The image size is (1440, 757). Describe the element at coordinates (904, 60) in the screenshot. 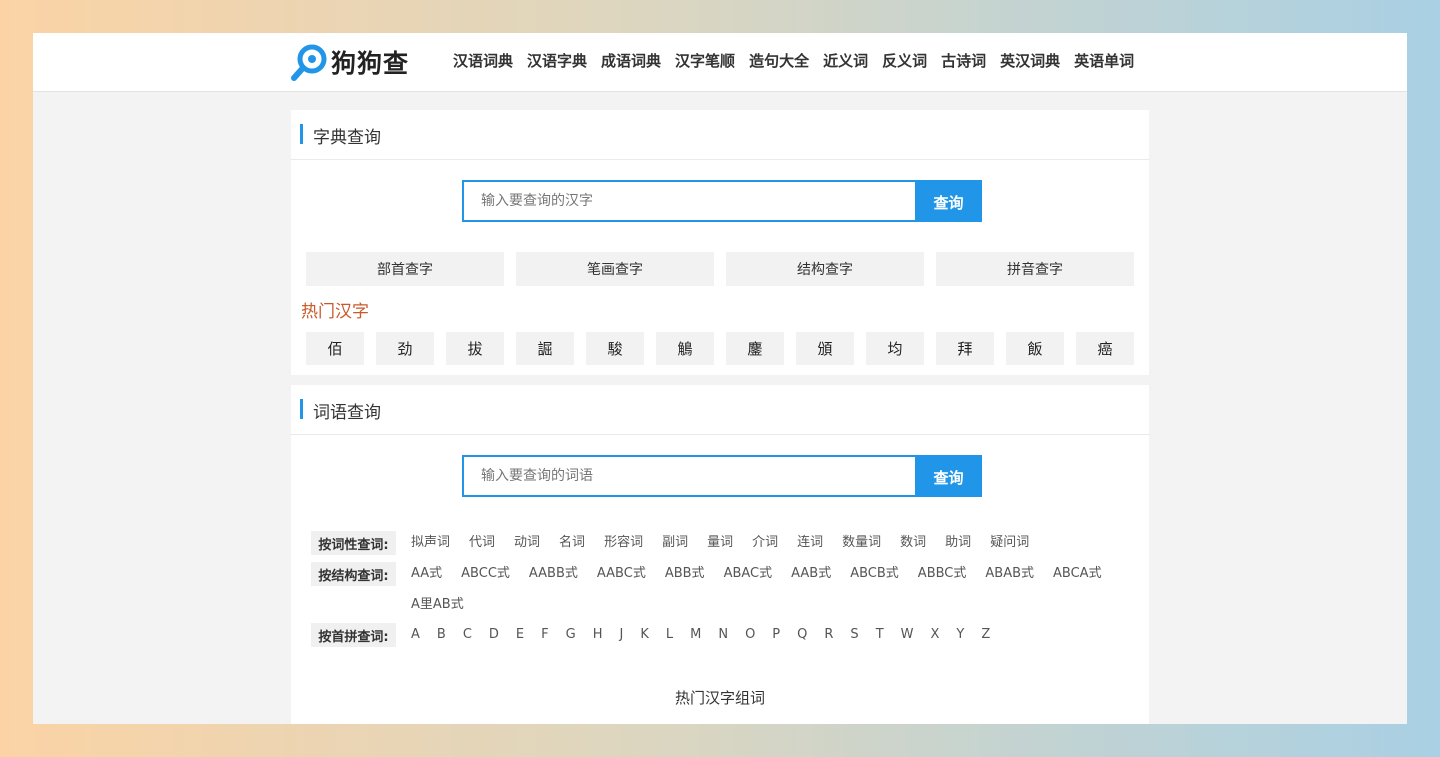

I see `nav-link: 反义词` at that location.